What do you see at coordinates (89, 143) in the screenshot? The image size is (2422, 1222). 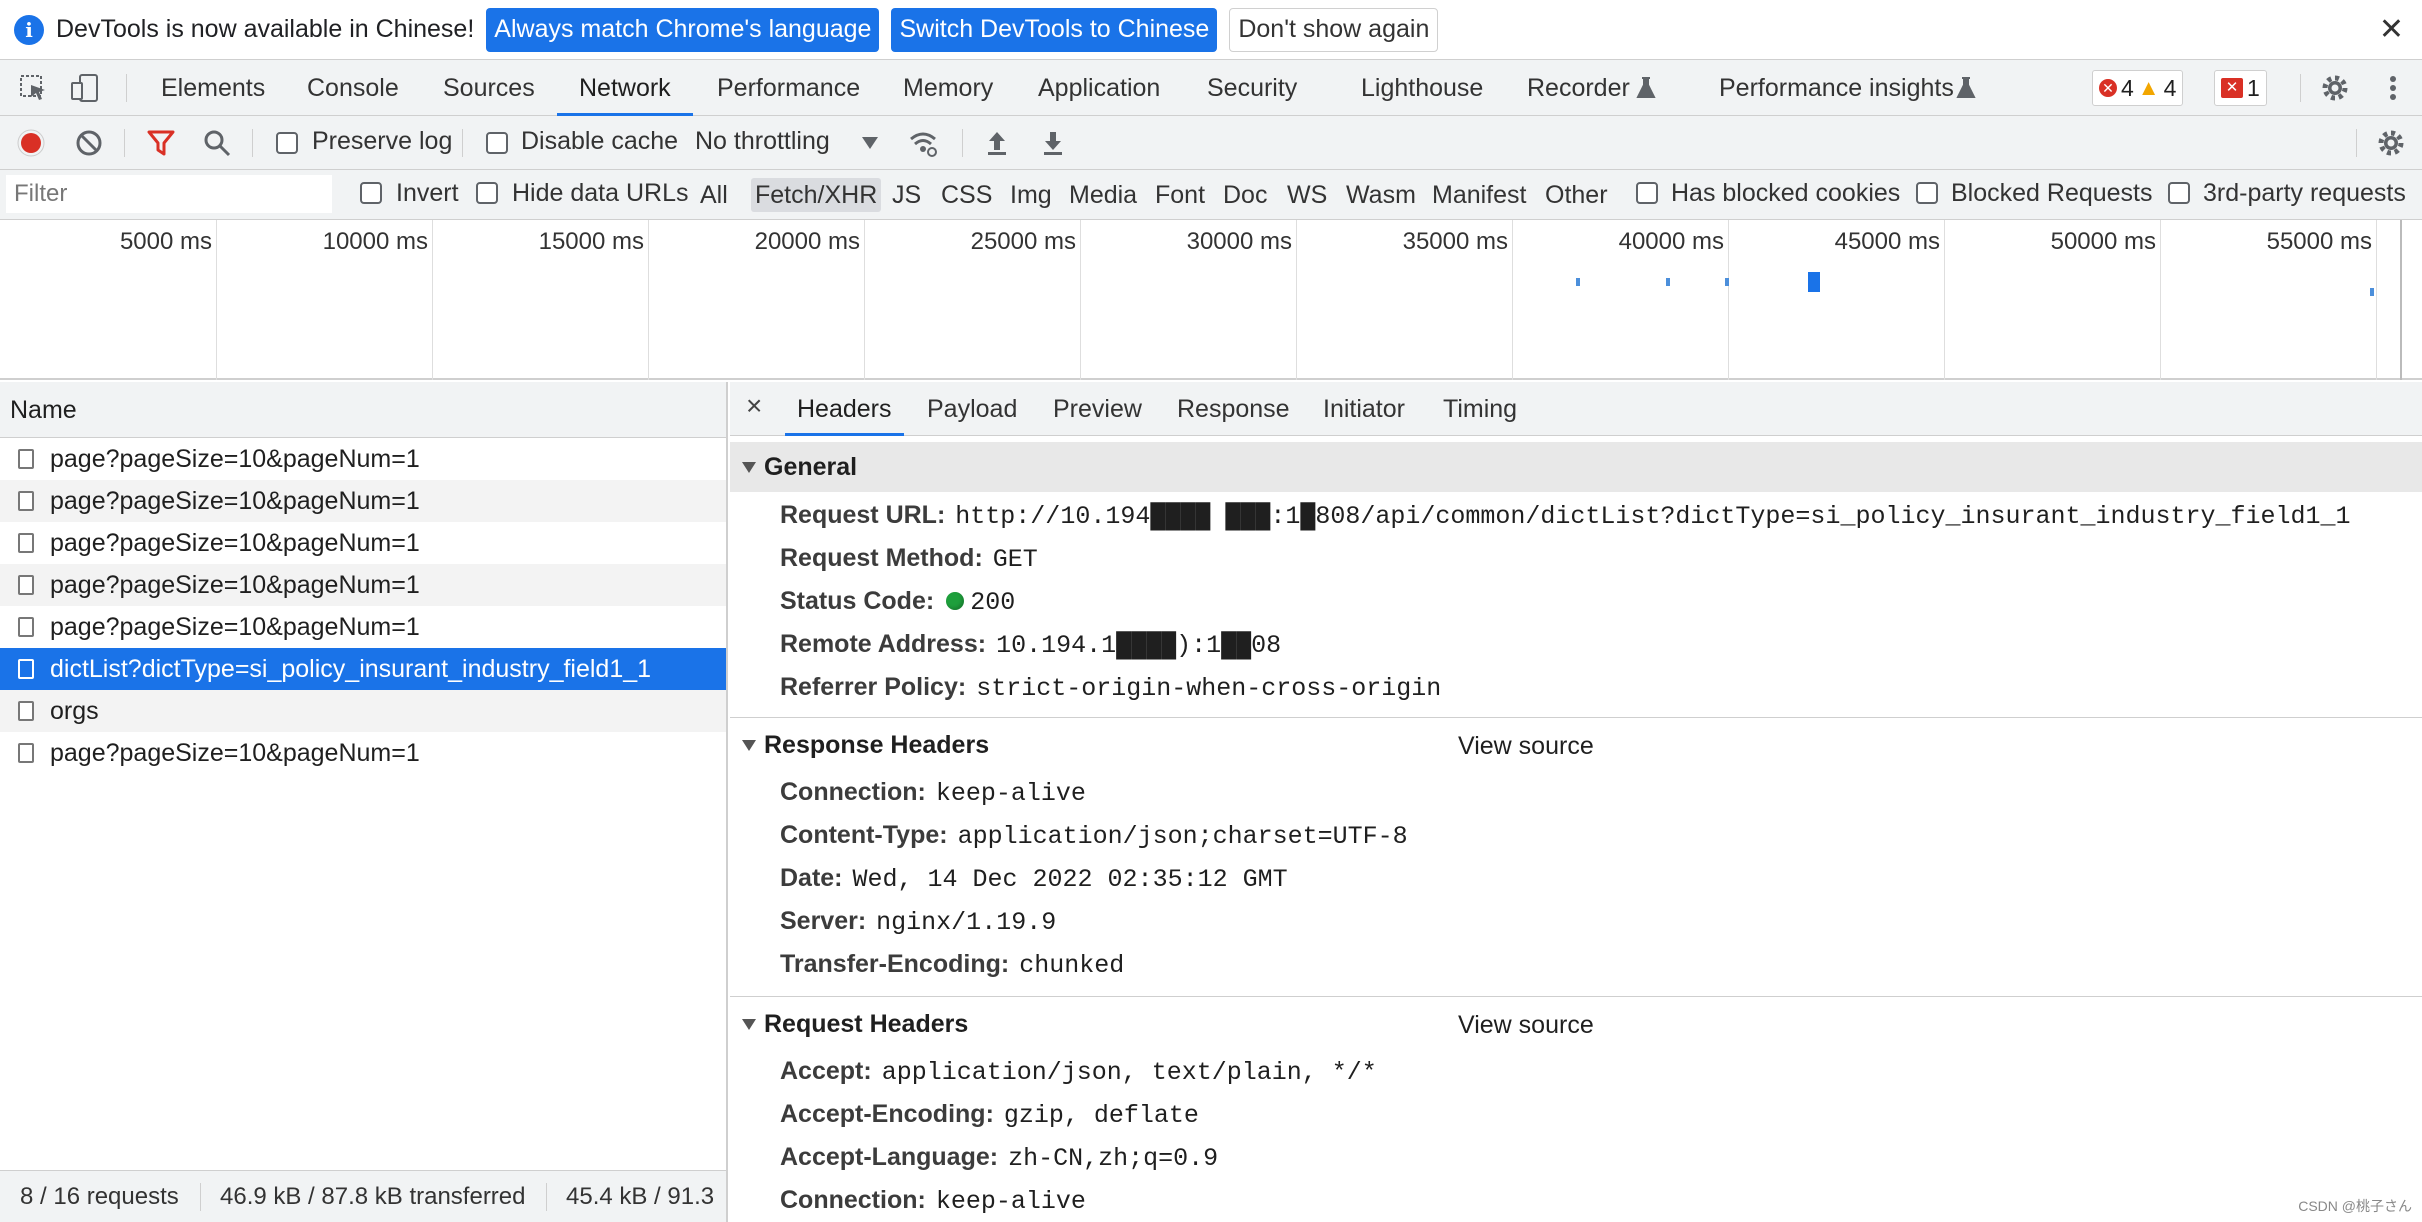 I see `clear-icon` at bounding box center [89, 143].